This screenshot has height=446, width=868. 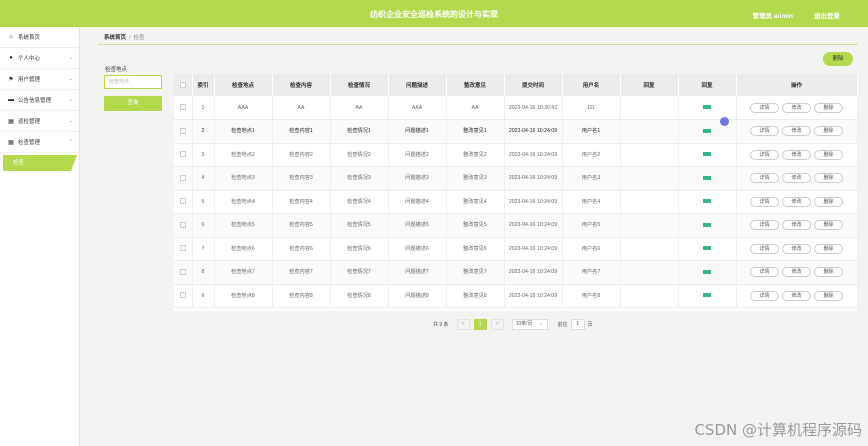 What do you see at coordinates (39, 37) in the screenshot?
I see `sidebar-item-home: ⌂ 系统首页` at bounding box center [39, 37].